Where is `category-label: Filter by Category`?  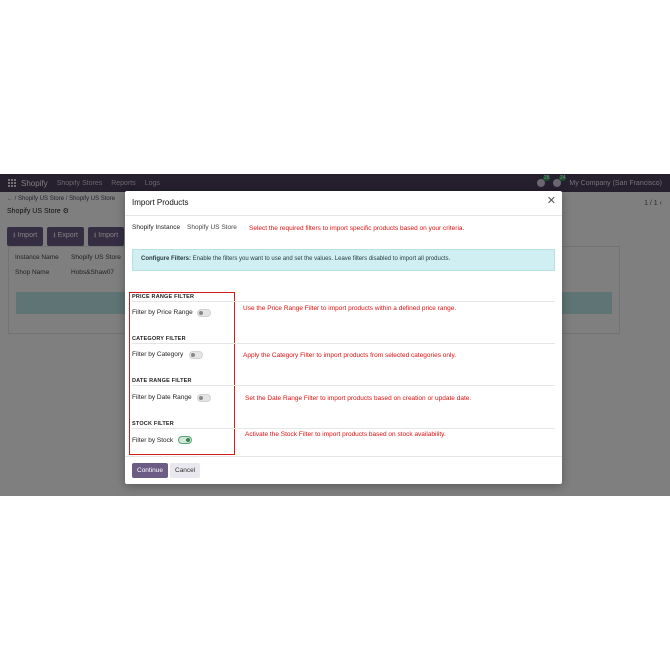 category-label: Filter by Category is located at coordinates (158, 354).